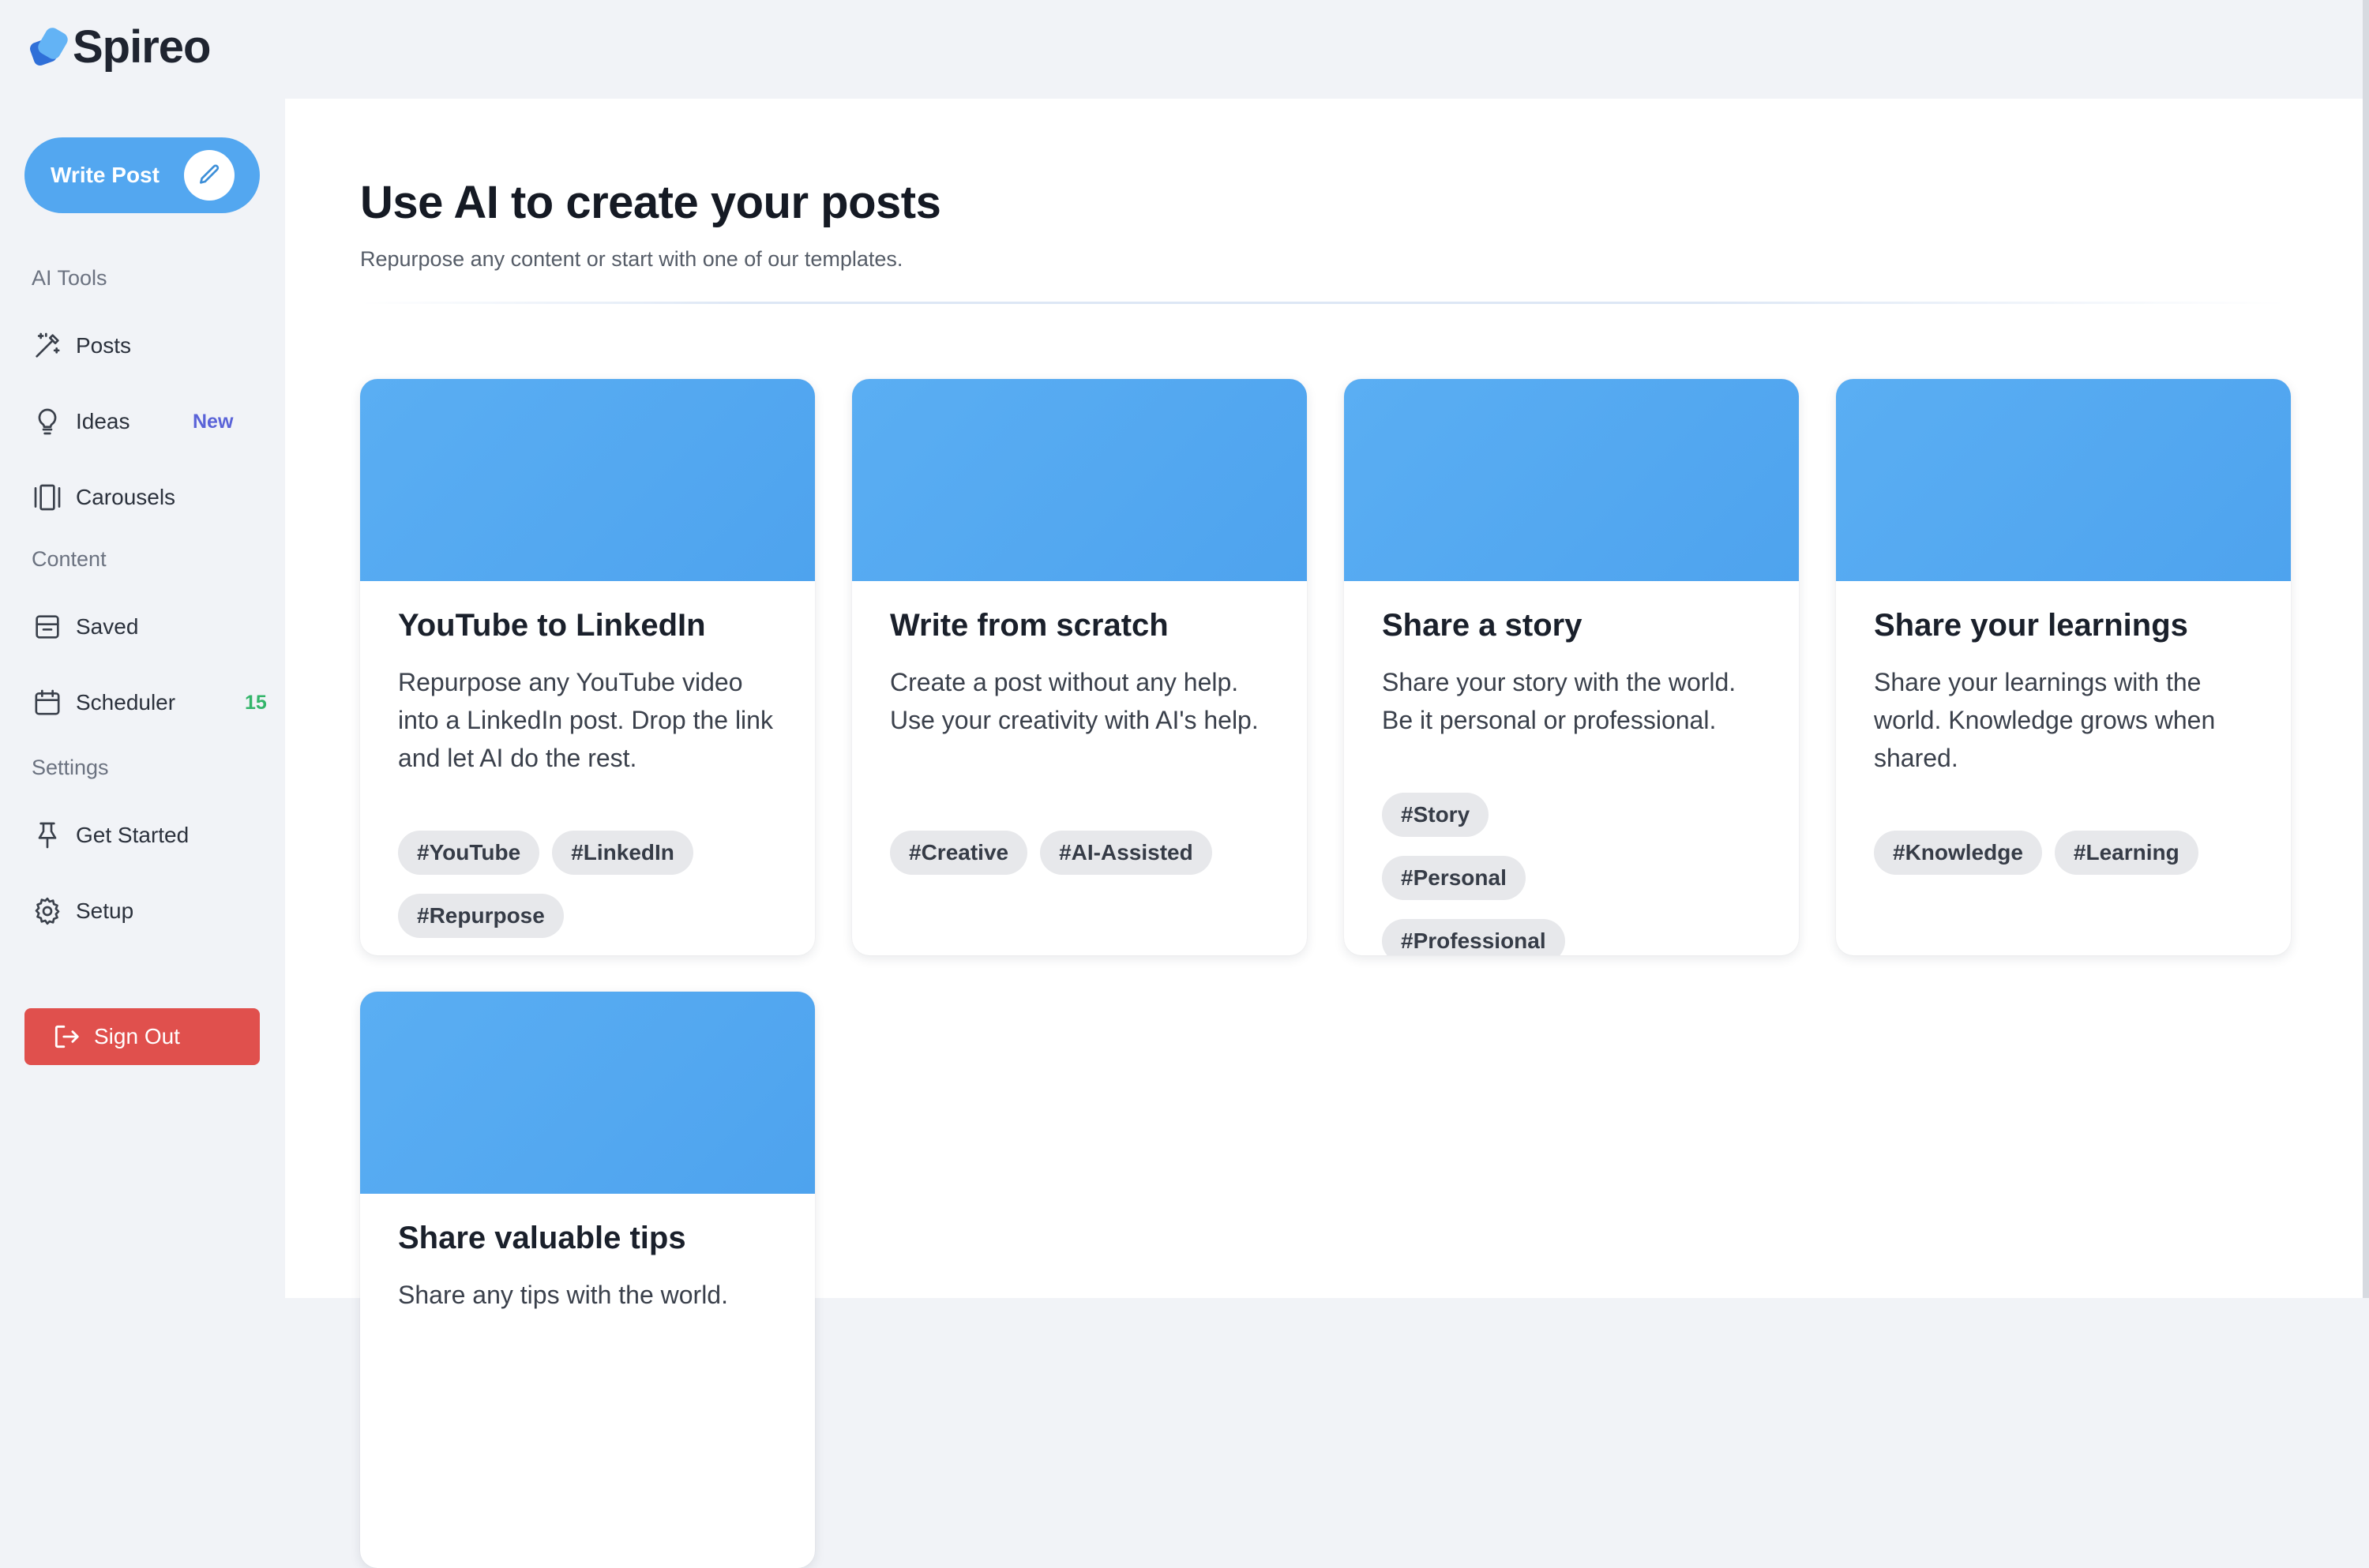 The height and width of the screenshot is (1568, 2369). Describe the element at coordinates (105, 175) in the screenshot. I see `write-post-label: Write Post` at that location.